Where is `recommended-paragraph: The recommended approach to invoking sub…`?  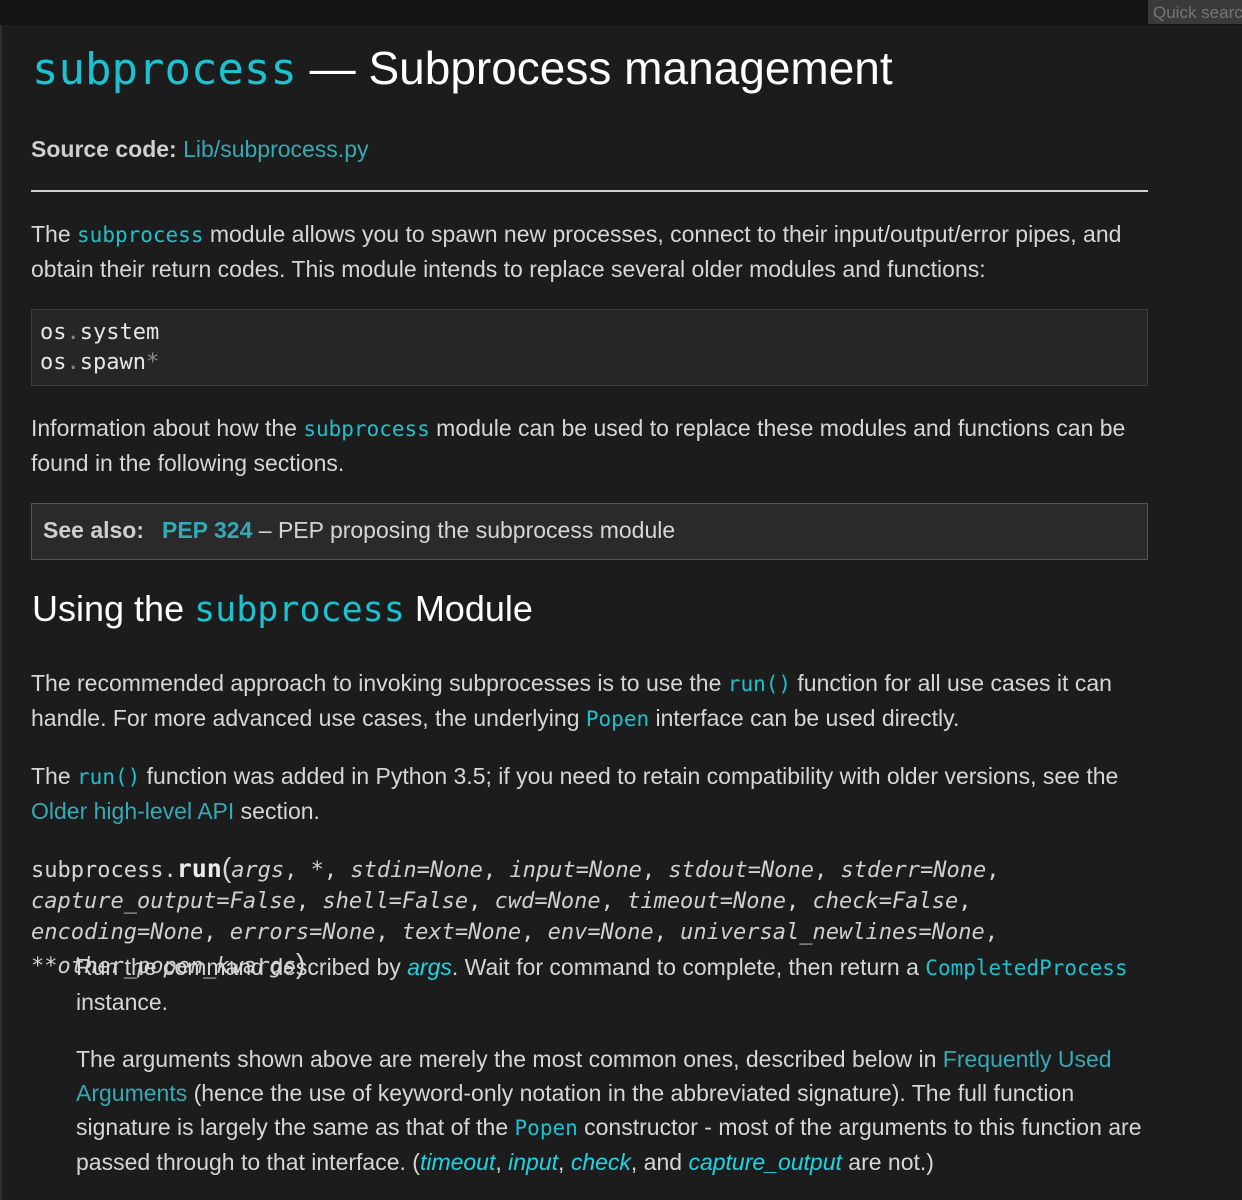 recommended-paragraph: The recommended approach to invoking sub… is located at coordinates (589, 701).